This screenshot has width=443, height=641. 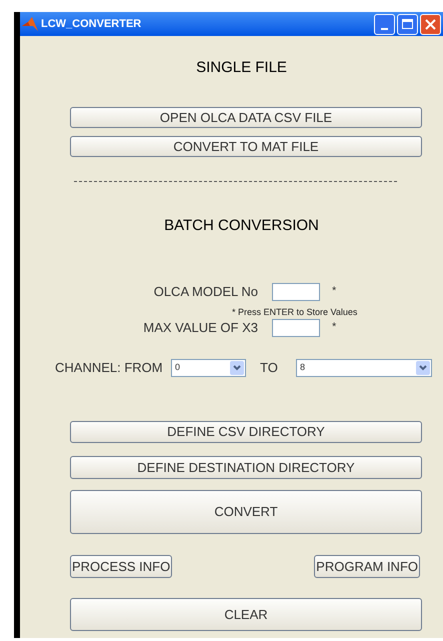 What do you see at coordinates (246, 512) in the screenshot?
I see `button: CONVERT` at bounding box center [246, 512].